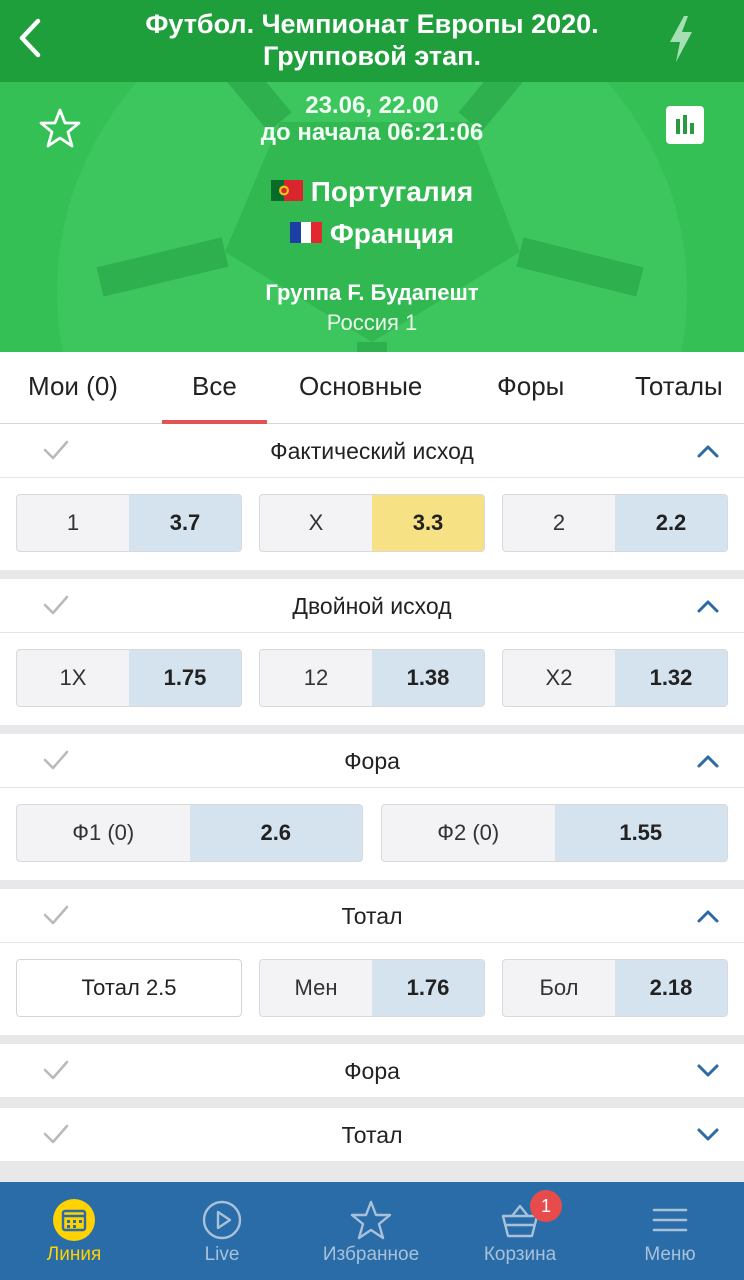 The image size is (744, 1280). I want to click on bet-label: X, so click(316, 522).